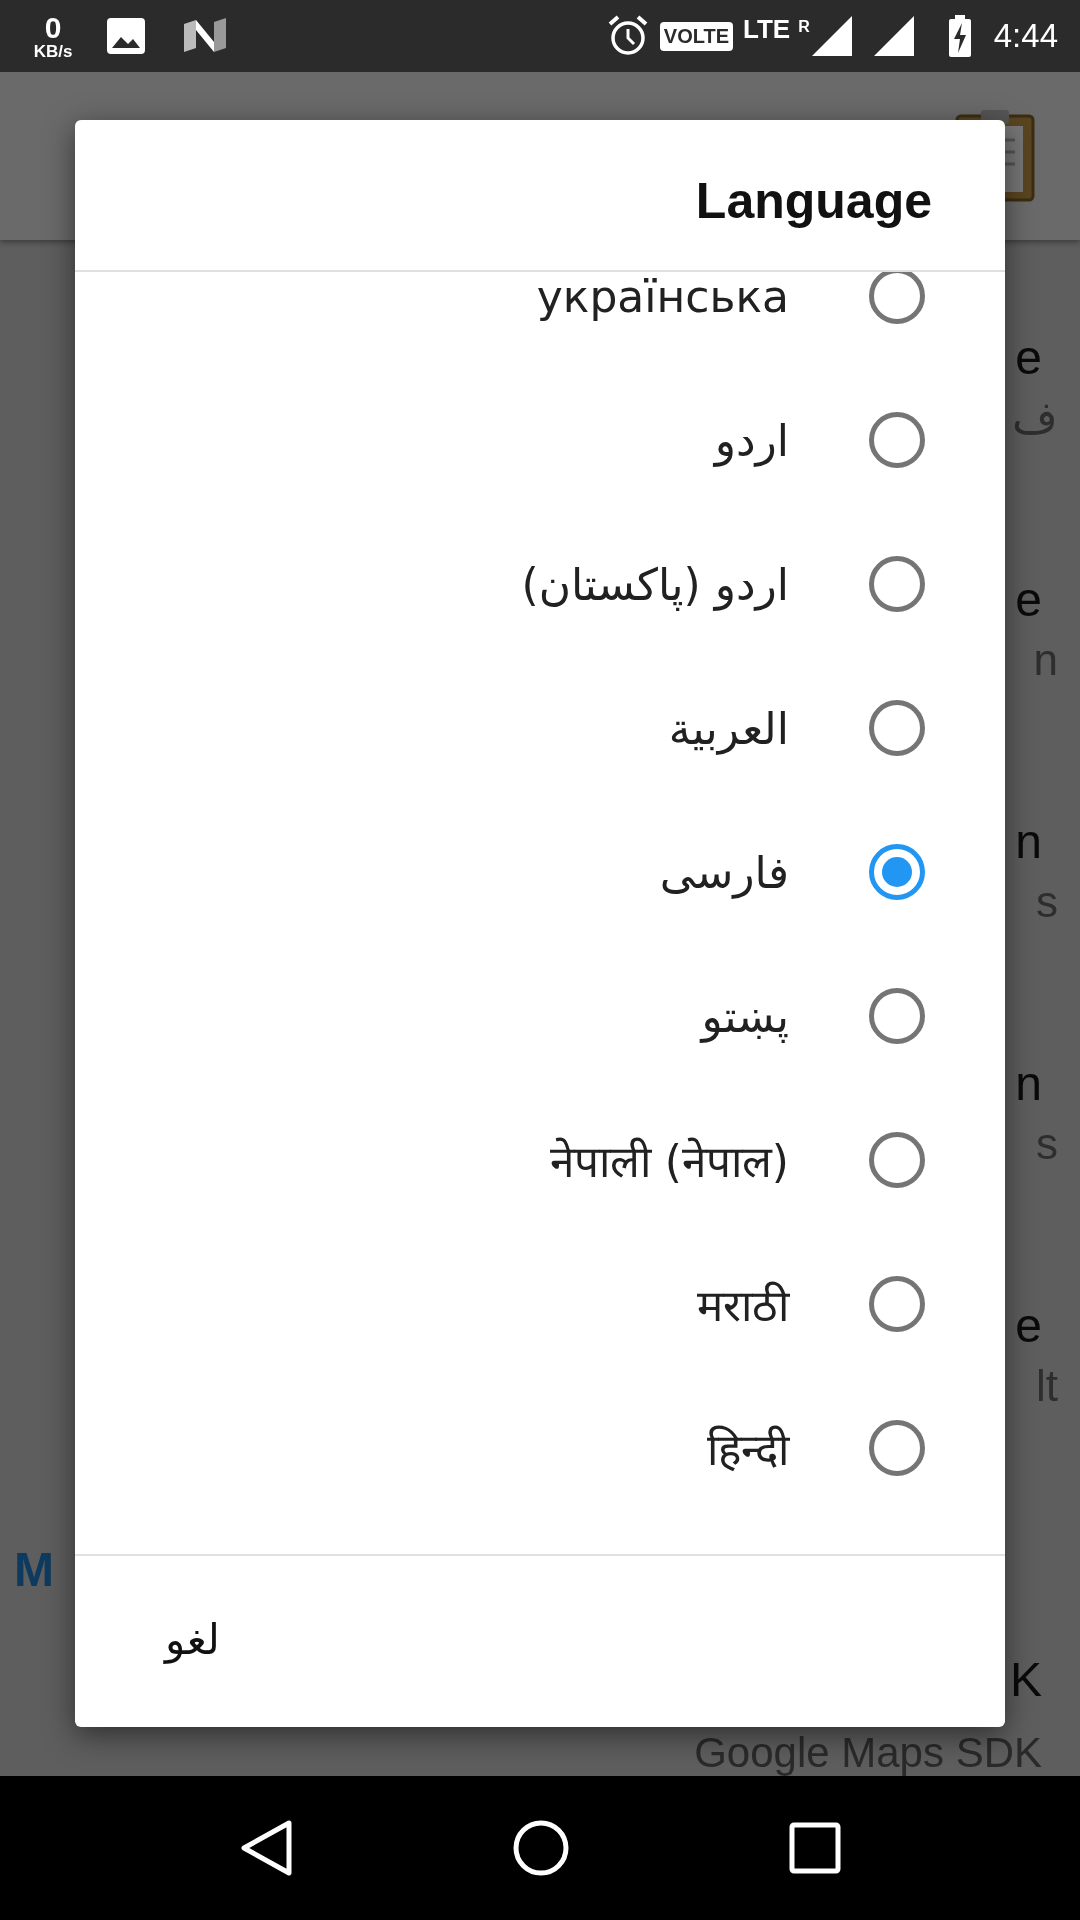 The image size is (1080, 1920). What do you see at coordinates (1025, 36) in the screenshot?
I see `clock-time: 4:44` at bounding box center [1025, 36].